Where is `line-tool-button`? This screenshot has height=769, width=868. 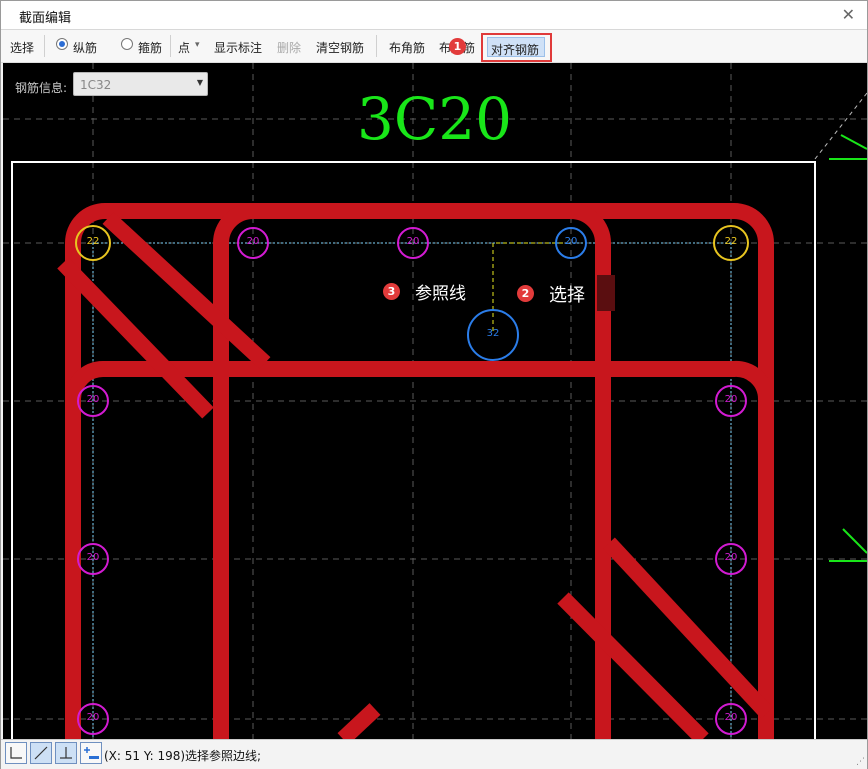 line-tool-button is located at coordinates (41, 753).